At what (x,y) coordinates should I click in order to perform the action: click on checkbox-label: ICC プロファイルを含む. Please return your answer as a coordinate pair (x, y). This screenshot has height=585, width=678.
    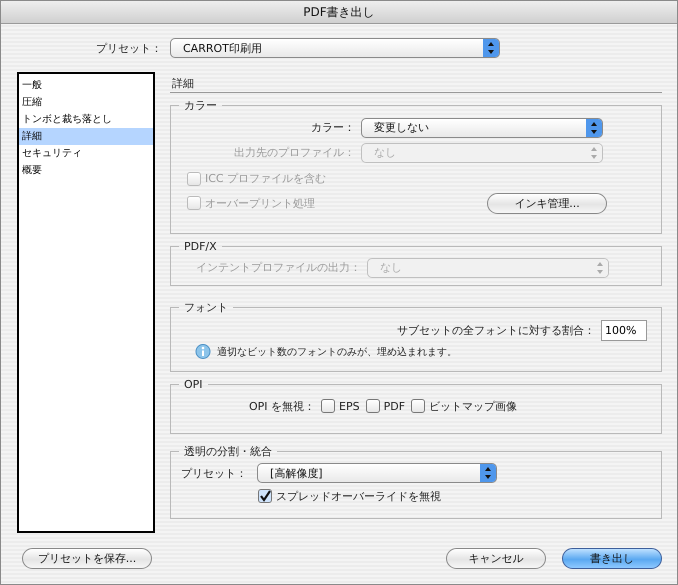
    Looking at the image, I should click on (265, 178).